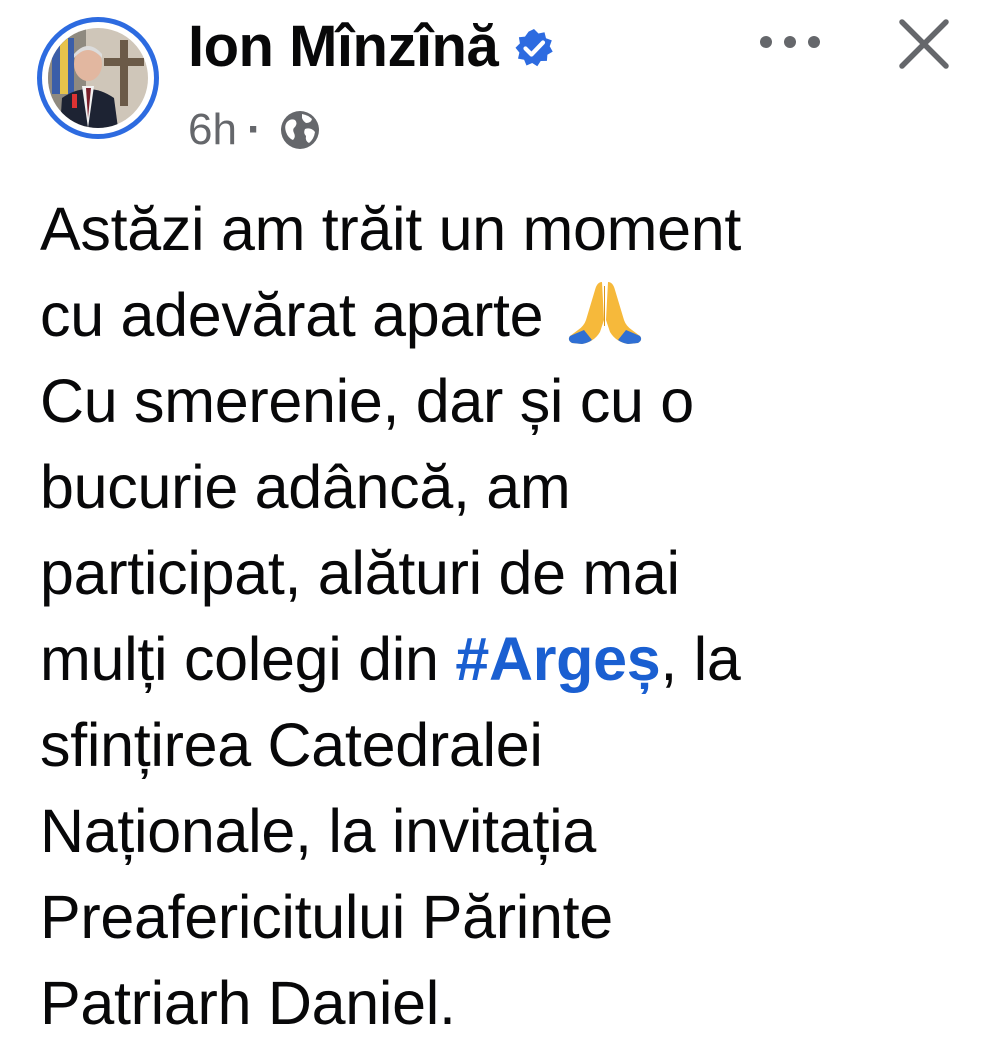 The image size is (985, 1046). Describe the element at coordinates (326, 917) in the screenshot. I see `post-text-line: Preafericitului Părinte` at that location.